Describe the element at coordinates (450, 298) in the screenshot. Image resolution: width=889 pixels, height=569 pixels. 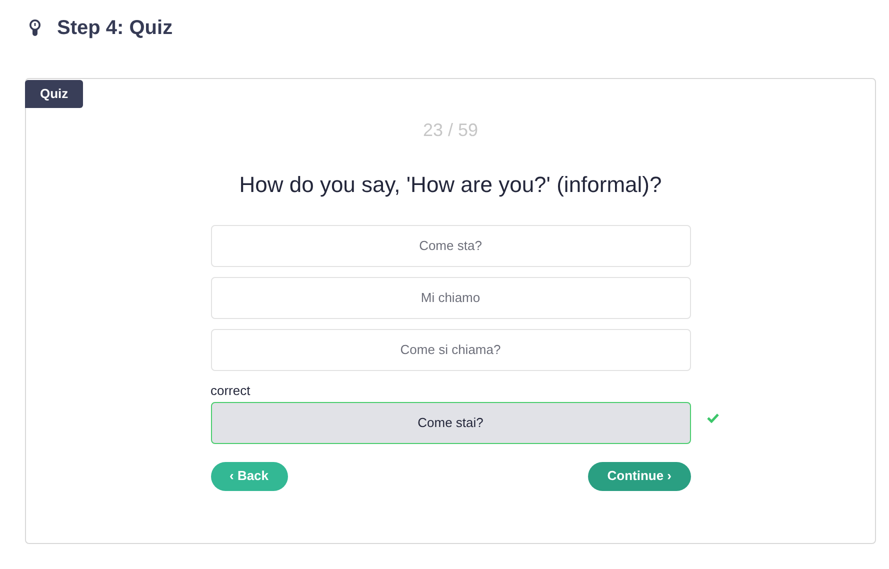
I see `answer-option: Mi chiamo` at that location.